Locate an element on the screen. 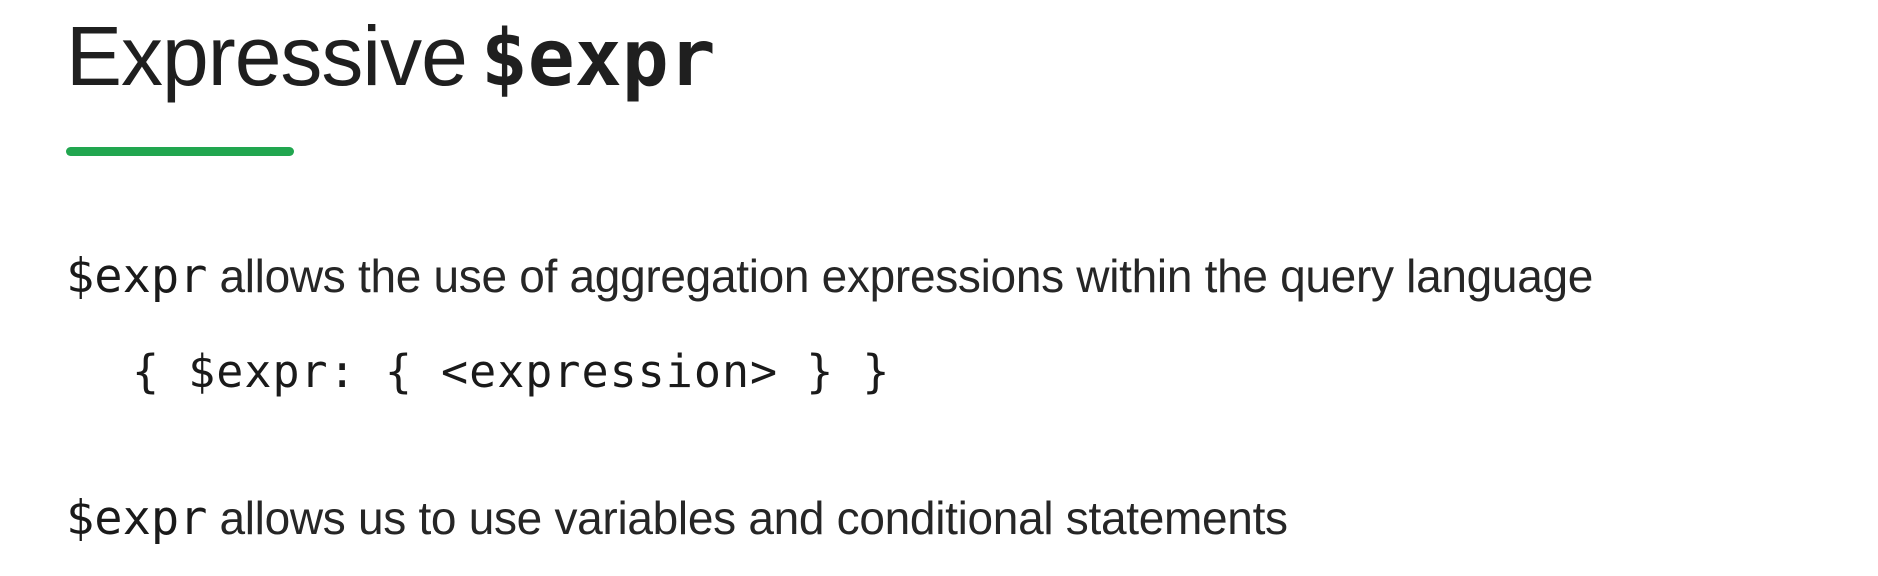 The image size is (1878, 576). syntax-code: { $expr: { <expression> } } is located at coordinates (511, 371).